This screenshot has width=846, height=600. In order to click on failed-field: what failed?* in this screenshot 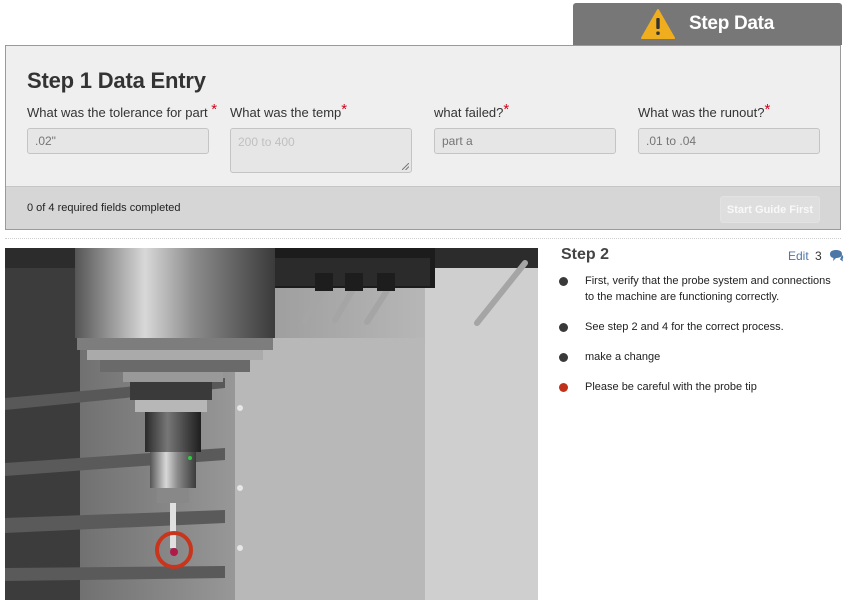, I will do `click(525, 127)`.